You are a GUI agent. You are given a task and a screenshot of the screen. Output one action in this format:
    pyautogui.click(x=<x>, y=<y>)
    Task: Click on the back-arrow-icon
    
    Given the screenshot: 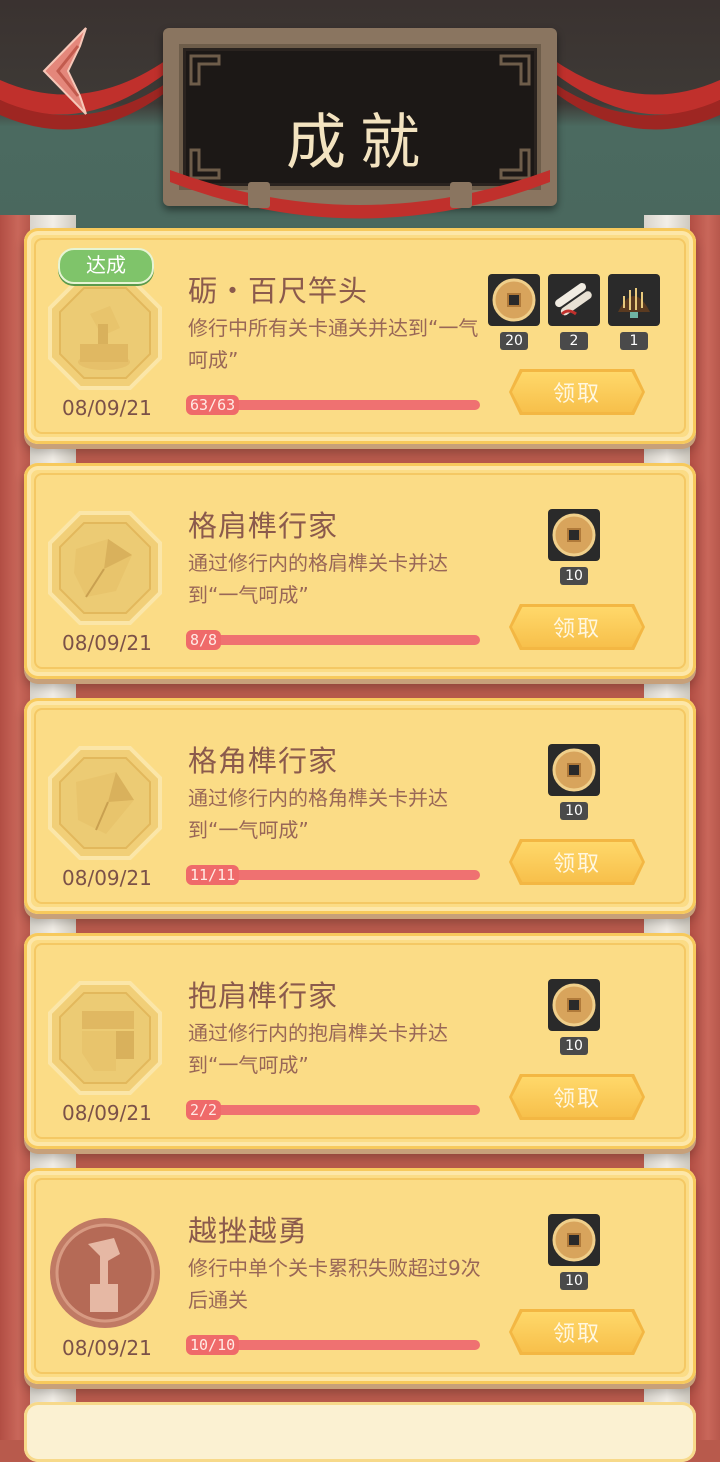 What is the action you would take?
    pyautogui.click(x=66, y=71)
    